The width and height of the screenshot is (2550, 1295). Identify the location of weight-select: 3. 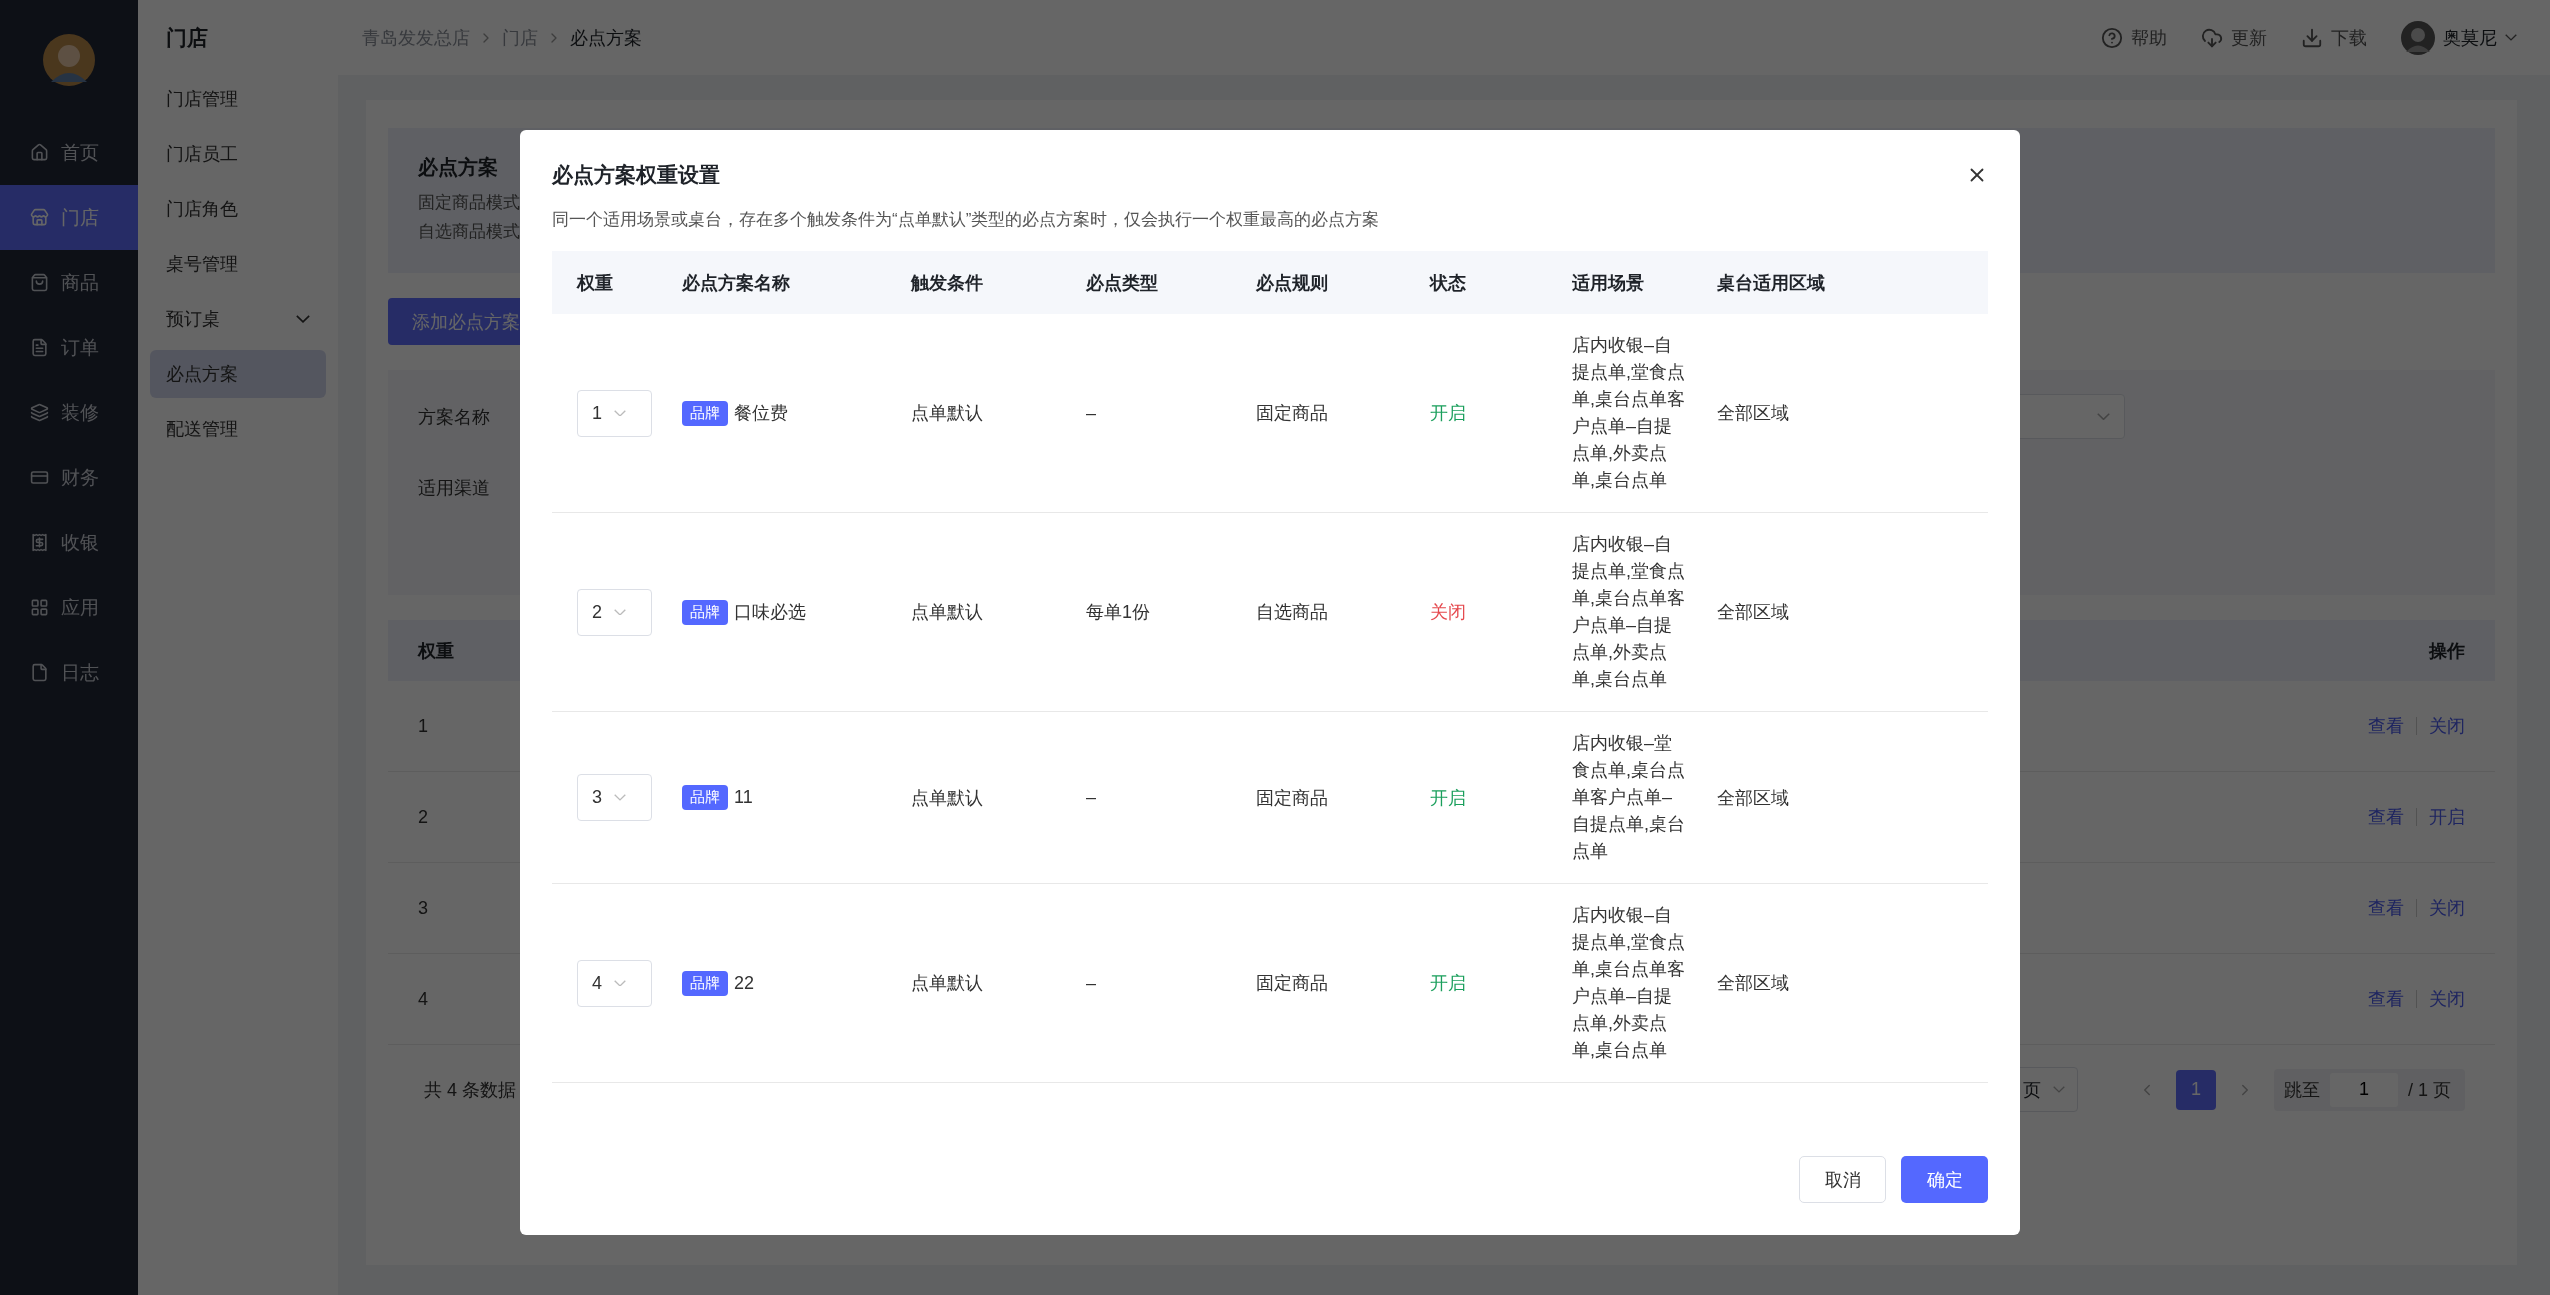
(614, 797).